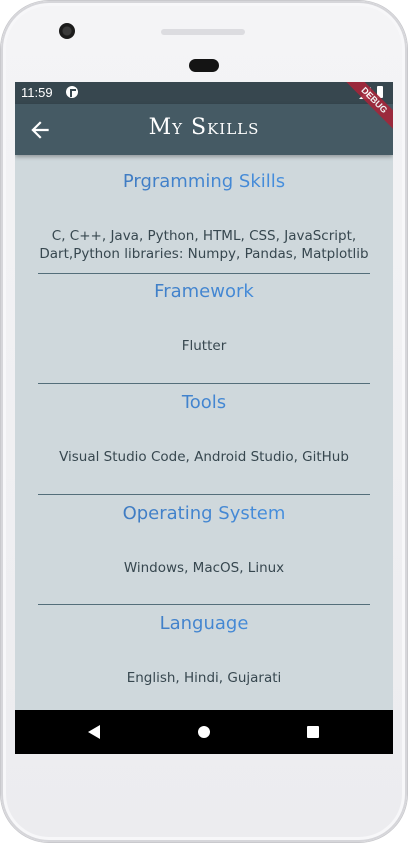  What do you see at coordinates (204, 291) in the screenshot?
I see `section-heading: Framework` at bounding box center [204, 291].